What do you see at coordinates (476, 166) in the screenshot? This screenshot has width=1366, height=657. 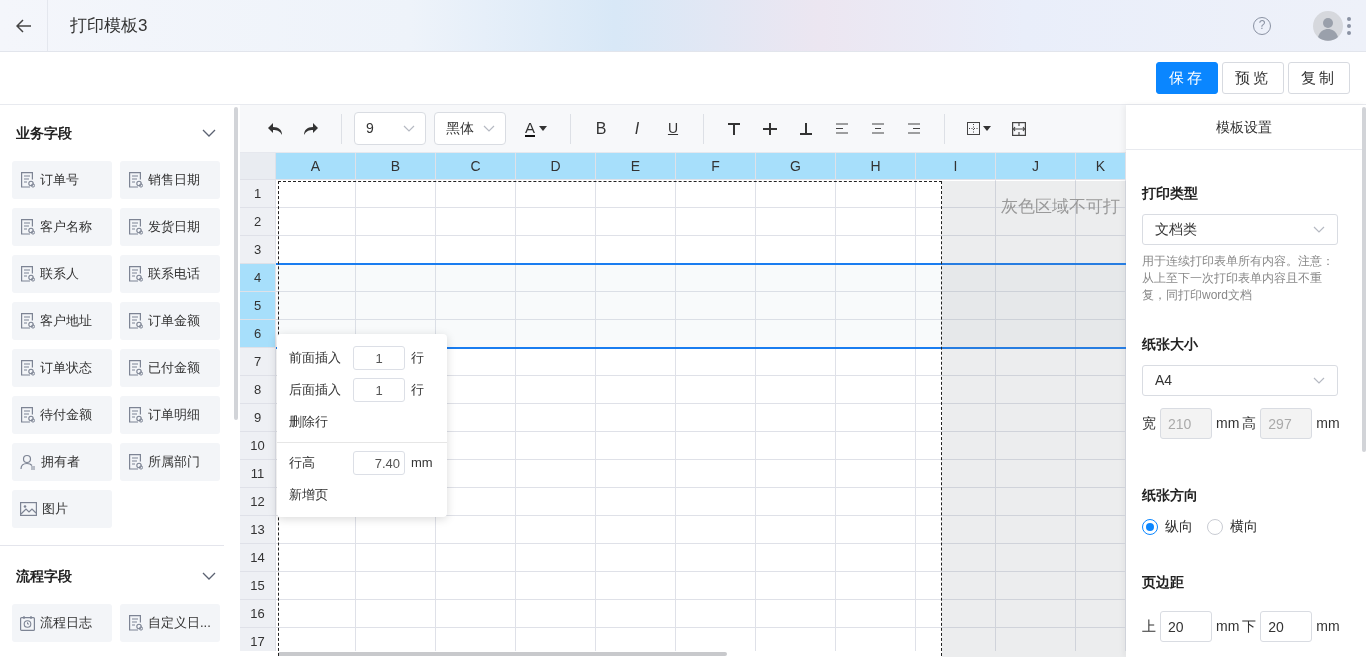 I see `column-header: C` at bounding box center [476, 166].